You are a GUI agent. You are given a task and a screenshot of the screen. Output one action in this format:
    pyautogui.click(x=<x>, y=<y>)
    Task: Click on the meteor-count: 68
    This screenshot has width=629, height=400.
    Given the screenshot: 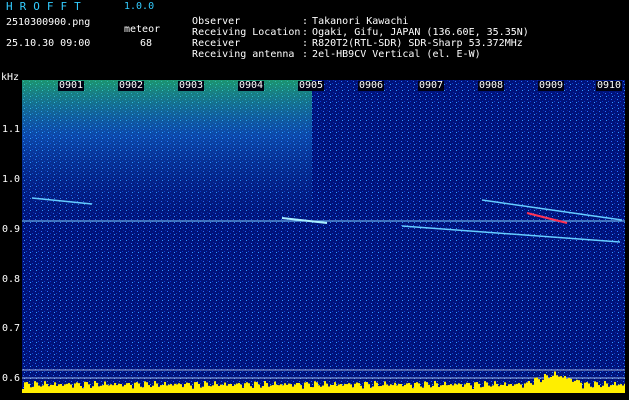 What is the action you would take?
    pyautogui.click(x=146, y=43)
    